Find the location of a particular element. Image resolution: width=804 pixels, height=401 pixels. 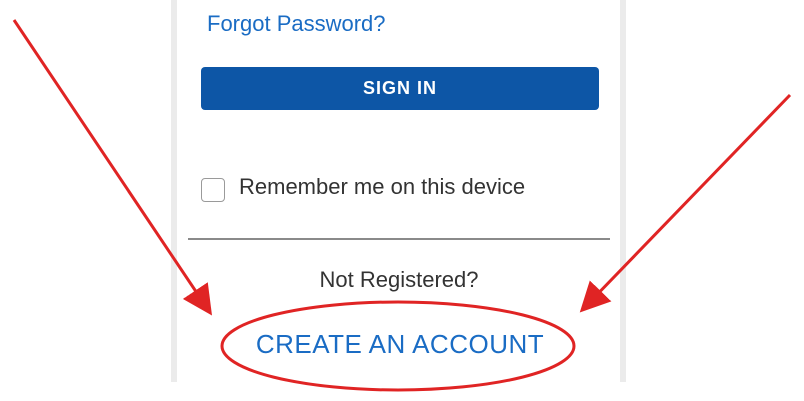

create-account-link: CREATE AN ACCOUNT is located at coordinates (400, 344).